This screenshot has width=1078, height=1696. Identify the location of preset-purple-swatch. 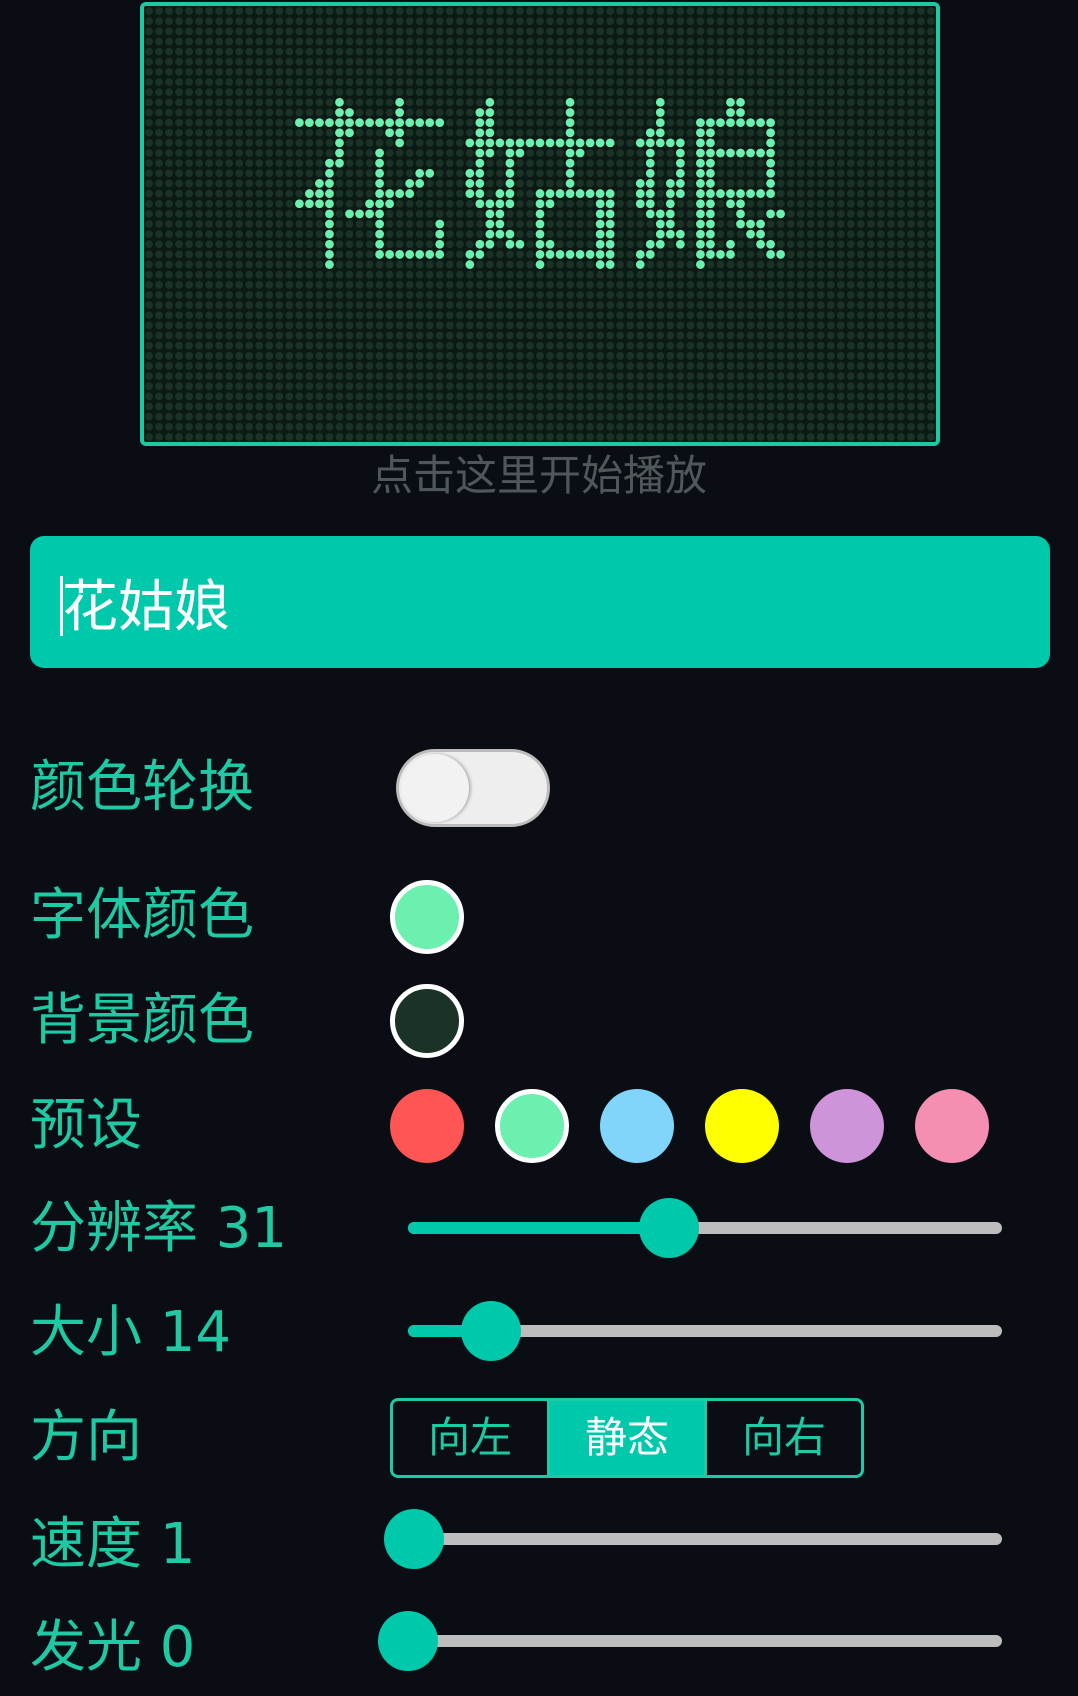
(847, 1126).